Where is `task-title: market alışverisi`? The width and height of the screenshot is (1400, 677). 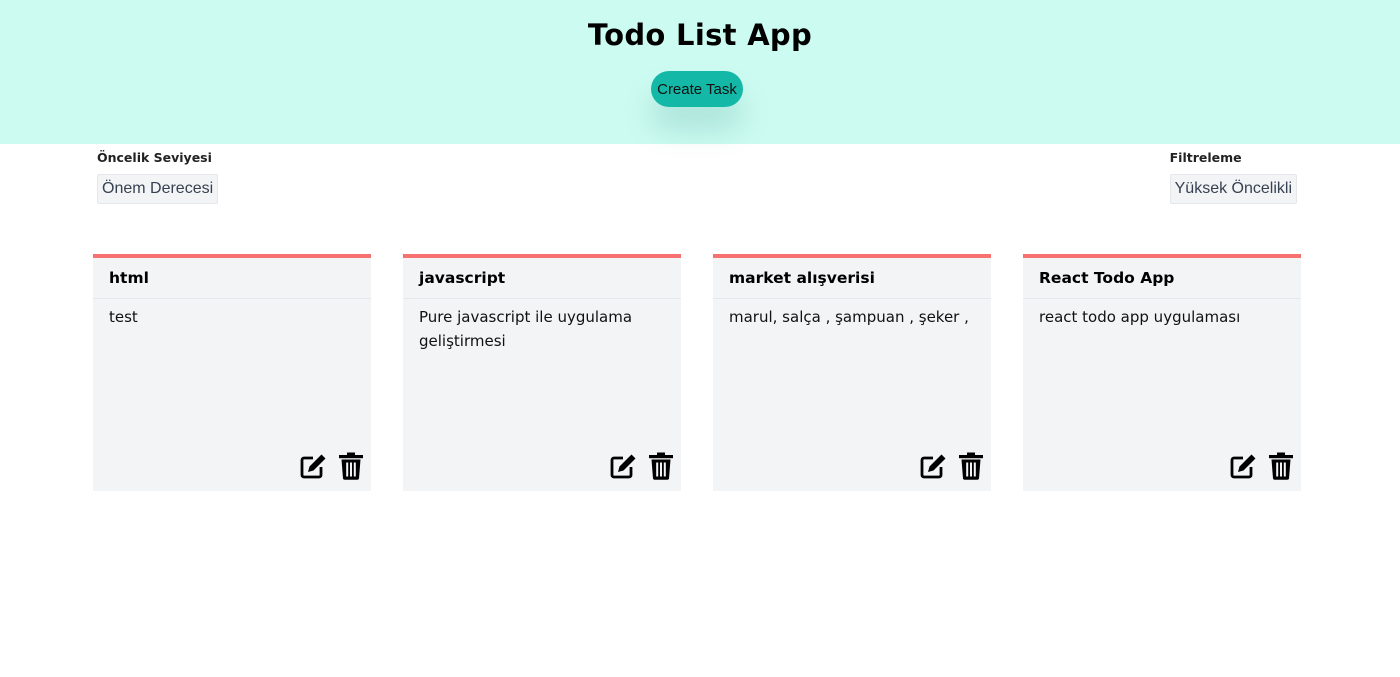
task-title: market alışverisi is located at coordinates (852, 278).